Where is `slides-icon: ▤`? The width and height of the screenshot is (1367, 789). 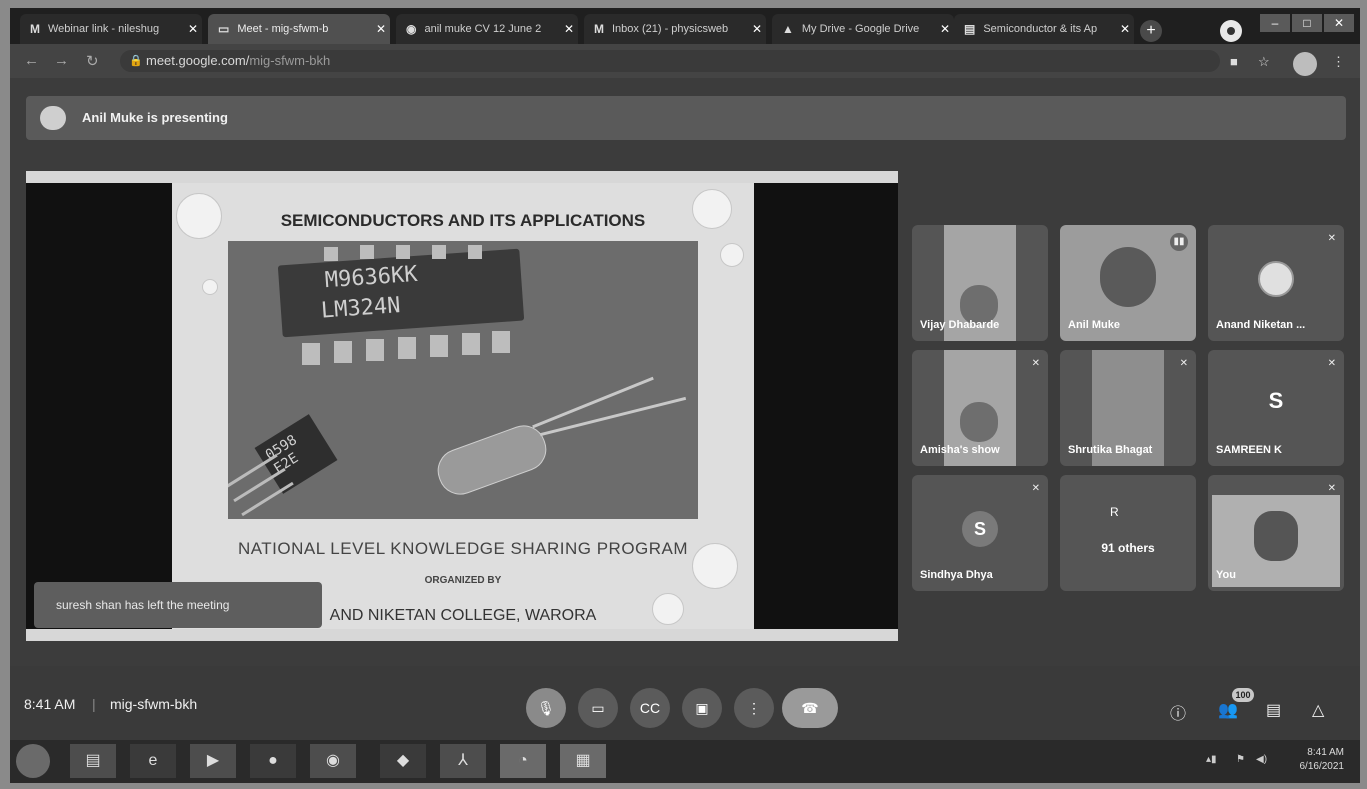
slides-icon: ▤ is located at coordinates (970, 29).